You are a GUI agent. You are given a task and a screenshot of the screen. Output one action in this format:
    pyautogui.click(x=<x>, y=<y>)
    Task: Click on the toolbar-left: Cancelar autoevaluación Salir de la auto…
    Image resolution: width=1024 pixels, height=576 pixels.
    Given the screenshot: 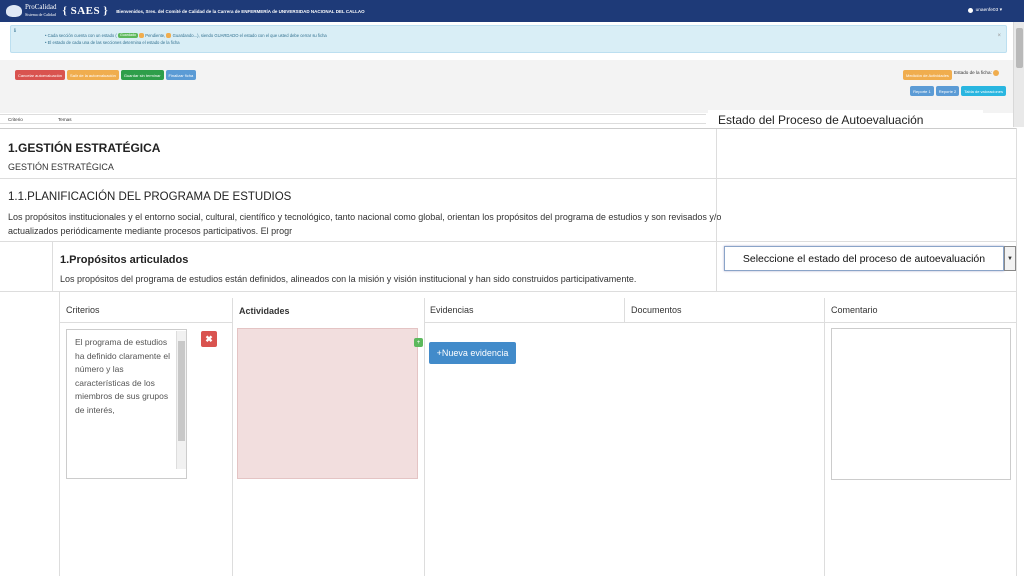 What is the action you would take?
    pyautogui.click(x=106, y=75)
    